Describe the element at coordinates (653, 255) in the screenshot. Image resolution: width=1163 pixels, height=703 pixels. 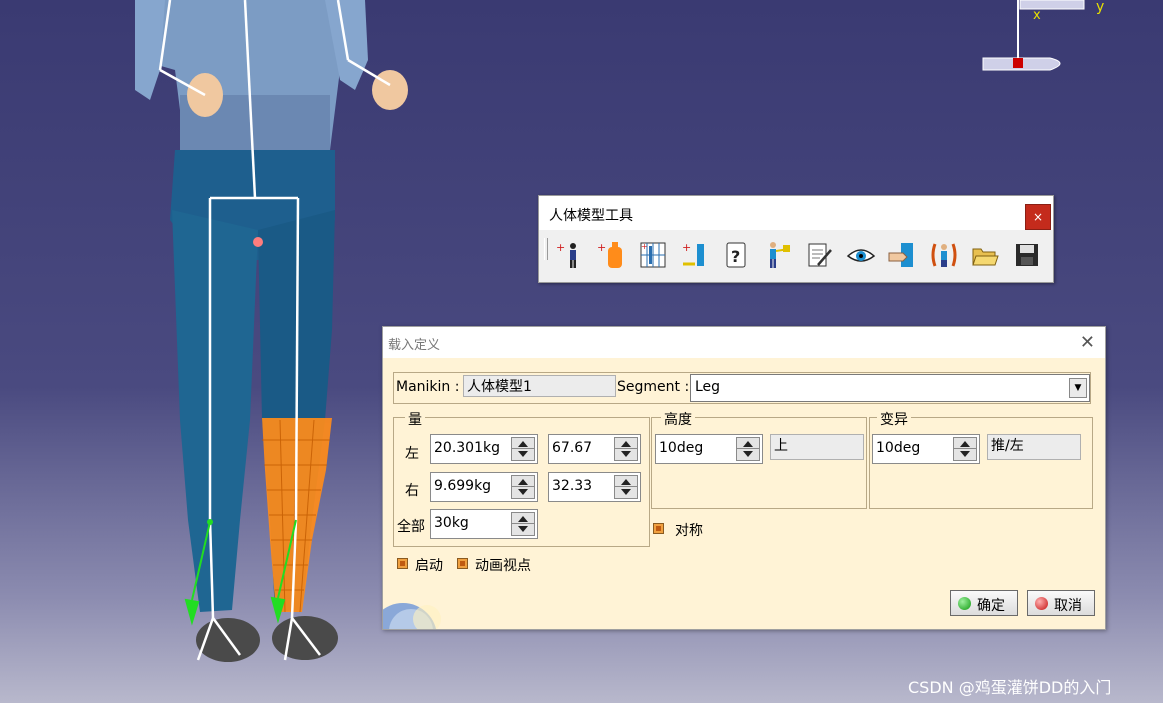
I see `grid-chart-icon: +` at that location.